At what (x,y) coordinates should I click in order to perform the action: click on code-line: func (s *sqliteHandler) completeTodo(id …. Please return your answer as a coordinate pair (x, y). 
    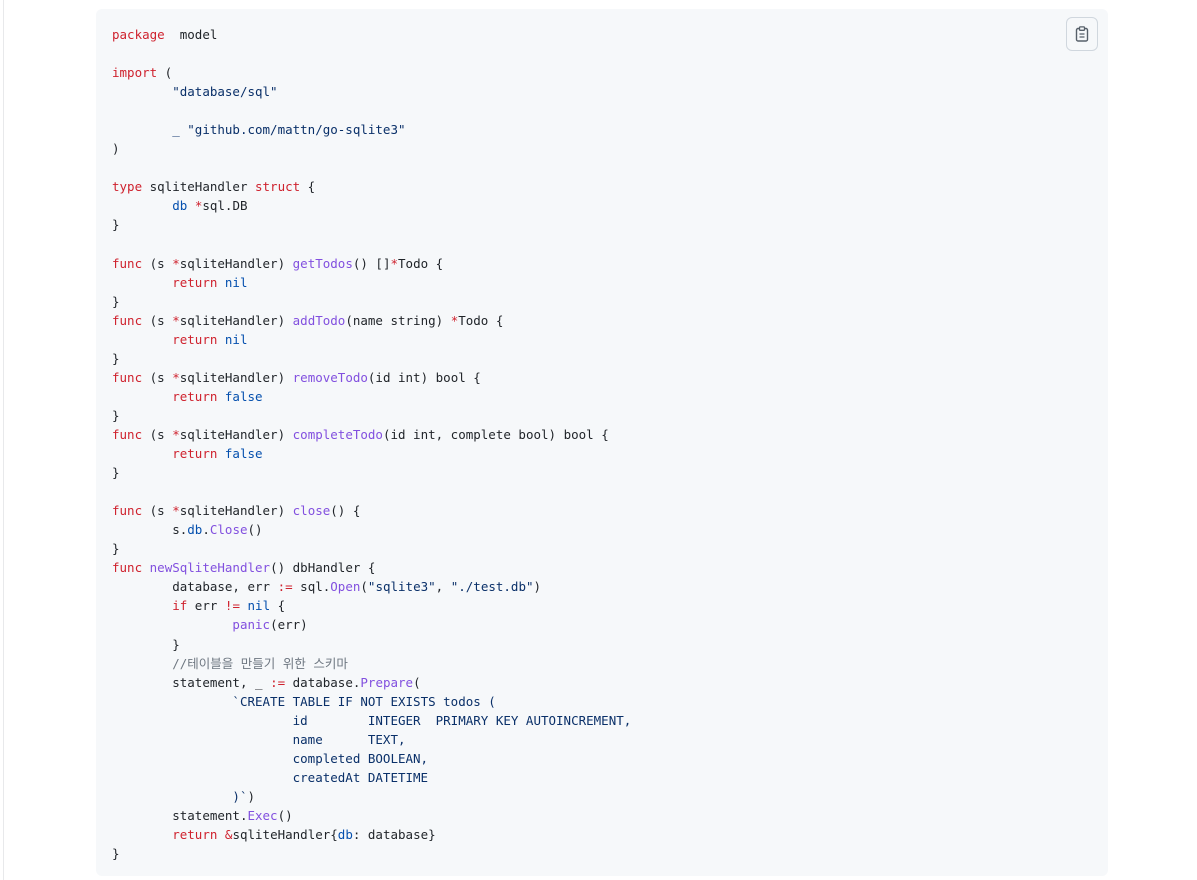
    Looking at the image, I should click on (371, 434).